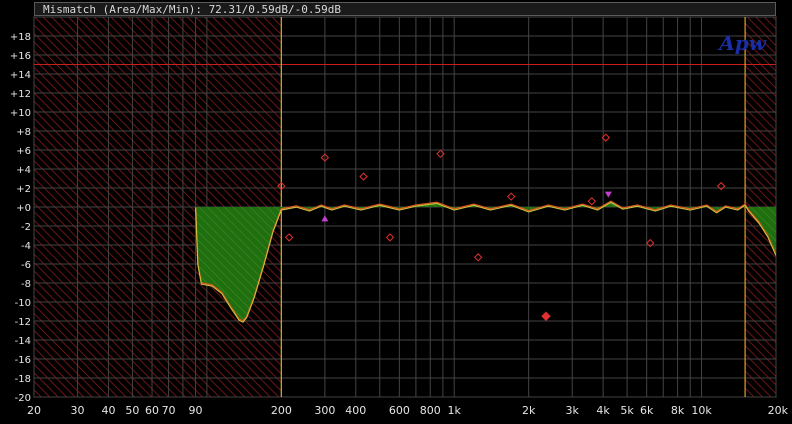 Image resolution: width=792 pixels, height=424 pixels. What do you see at coordinates (627, 410) in the screenshot?
I see `x-tick-label: 5k` at bounding box center [627, 410].